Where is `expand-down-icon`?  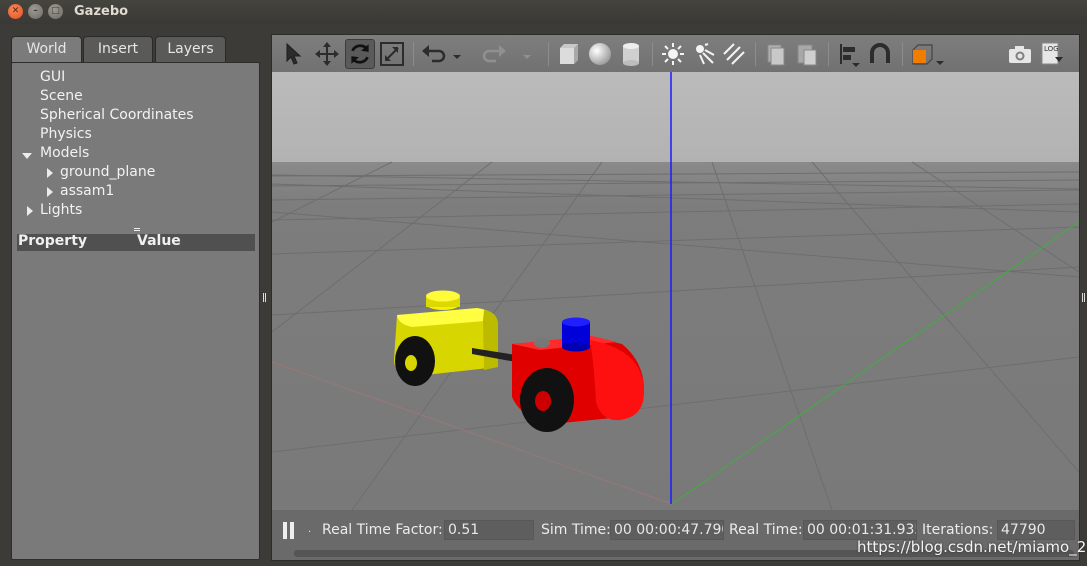
expand-down-icon is located at coordinates (27, 156).